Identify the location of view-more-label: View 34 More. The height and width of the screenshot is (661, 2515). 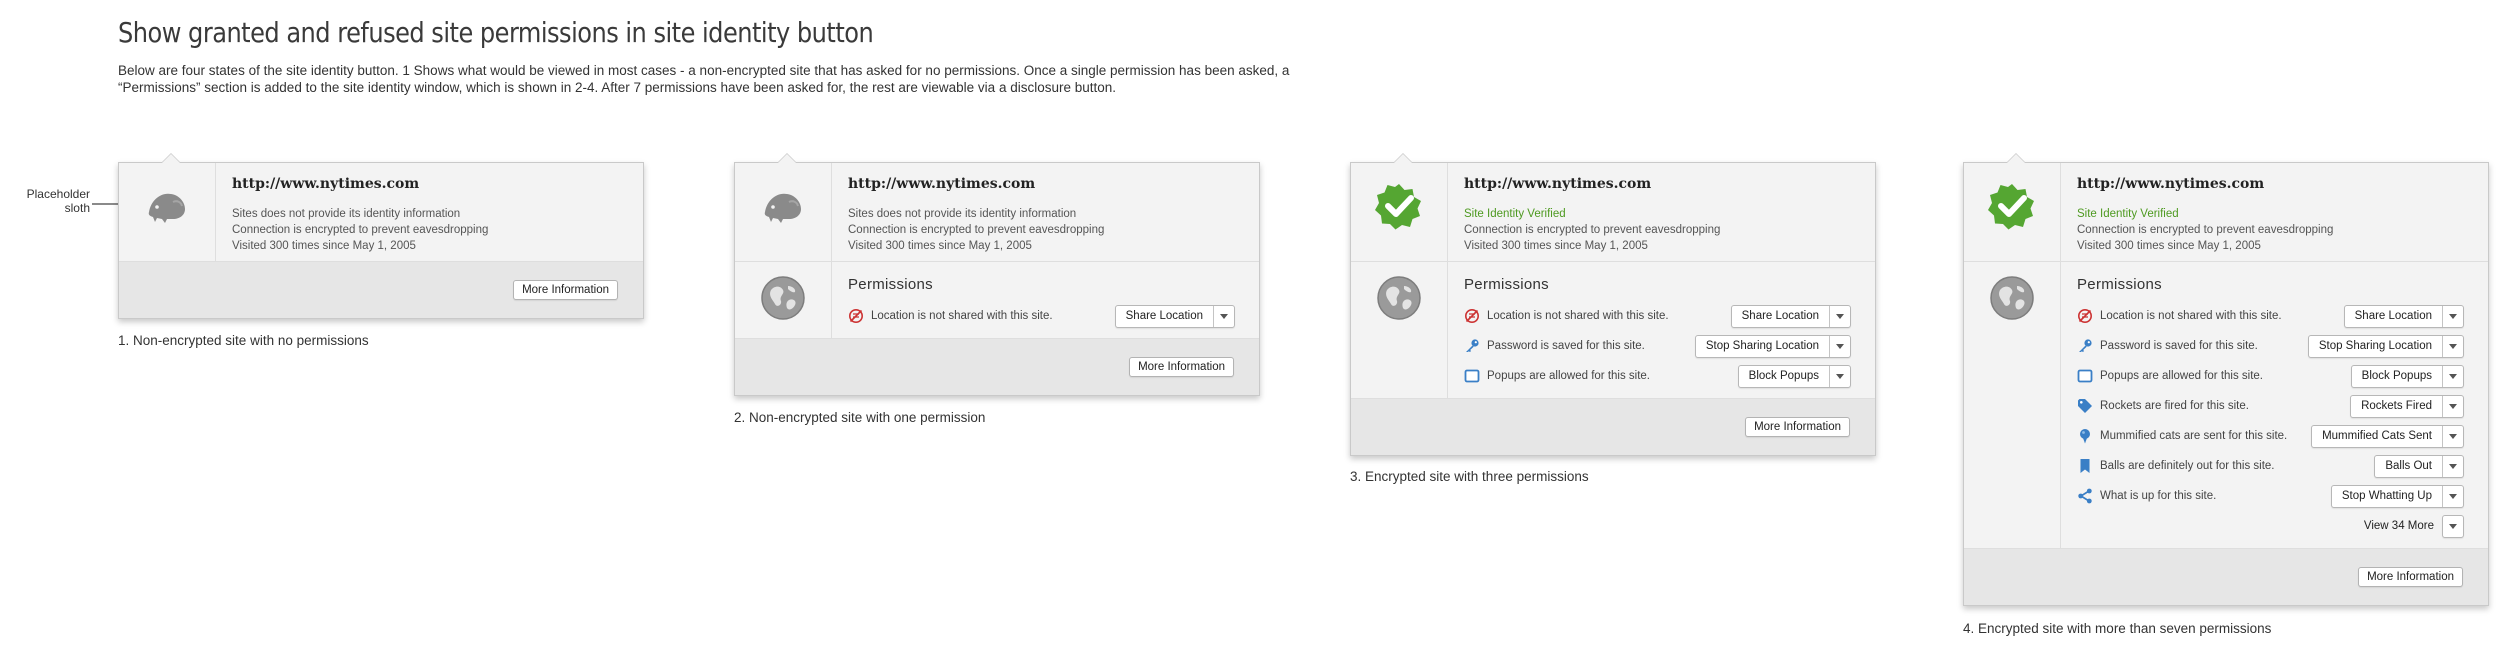
(2399, 526).